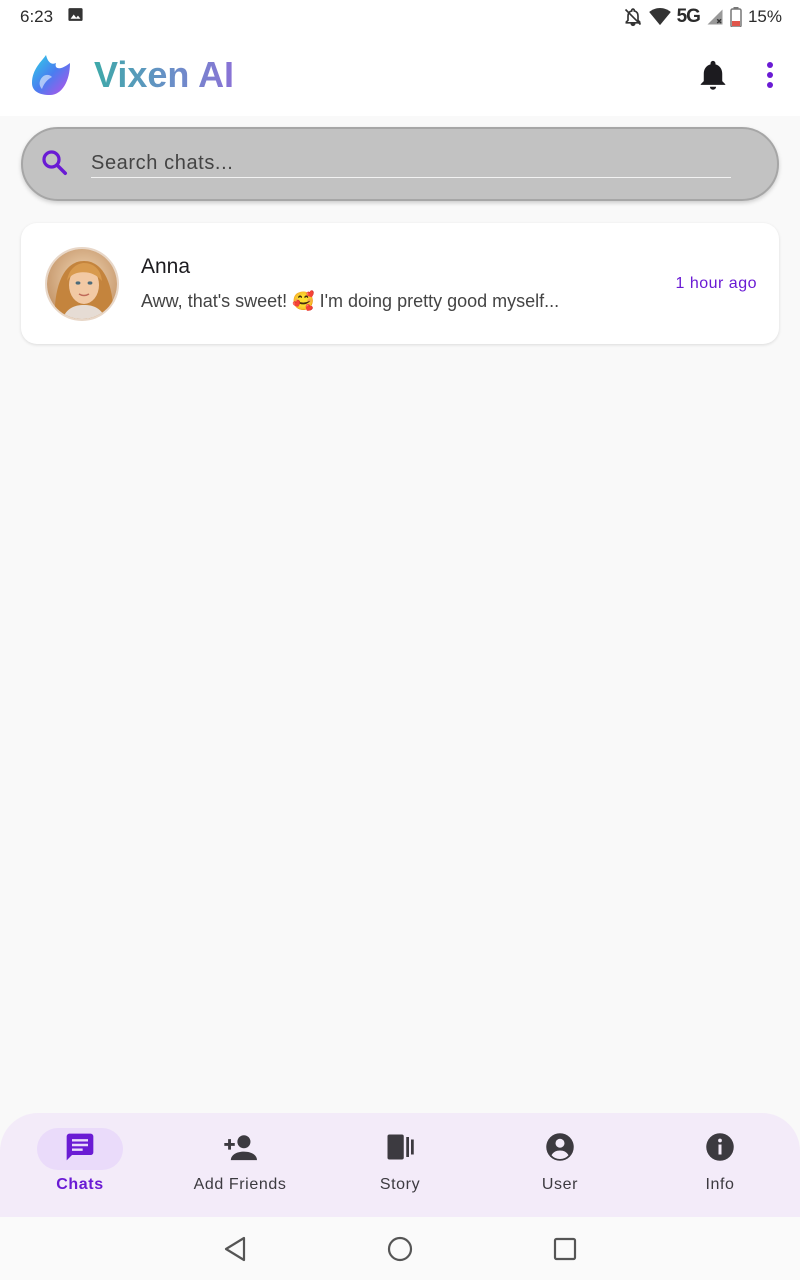 The width and height of the screenshot is (800, 1280). What do you see at coordinates (720, 1184) in the screenshot?
I see `nav-label-info: Info` at bounding box center [720, 1184].